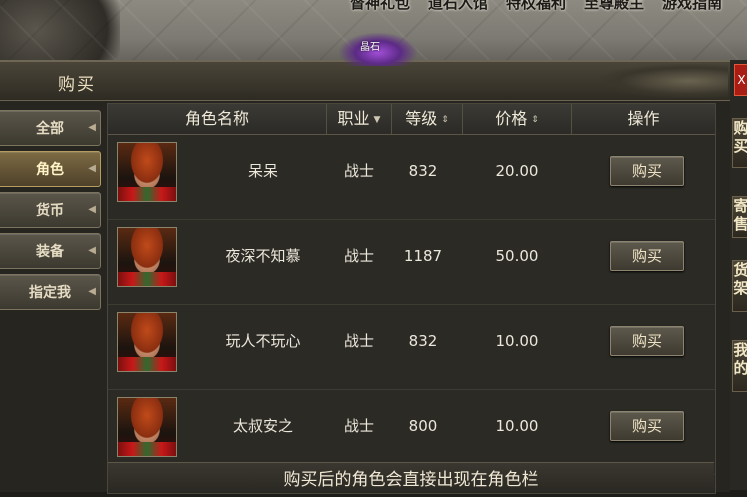 The image size is (747, 497). Describe the element at coordinates (517, 171) in the screenshot. I see `row-price: 20.00` at that location.